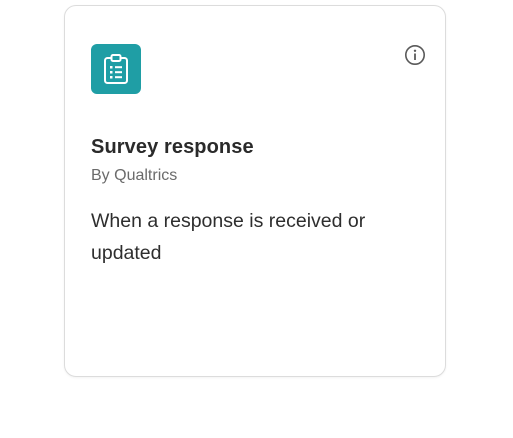  What do you see at coordinates (415, 55) in the screenshot?
I see `info-icon` at bounding box center [415, 55].